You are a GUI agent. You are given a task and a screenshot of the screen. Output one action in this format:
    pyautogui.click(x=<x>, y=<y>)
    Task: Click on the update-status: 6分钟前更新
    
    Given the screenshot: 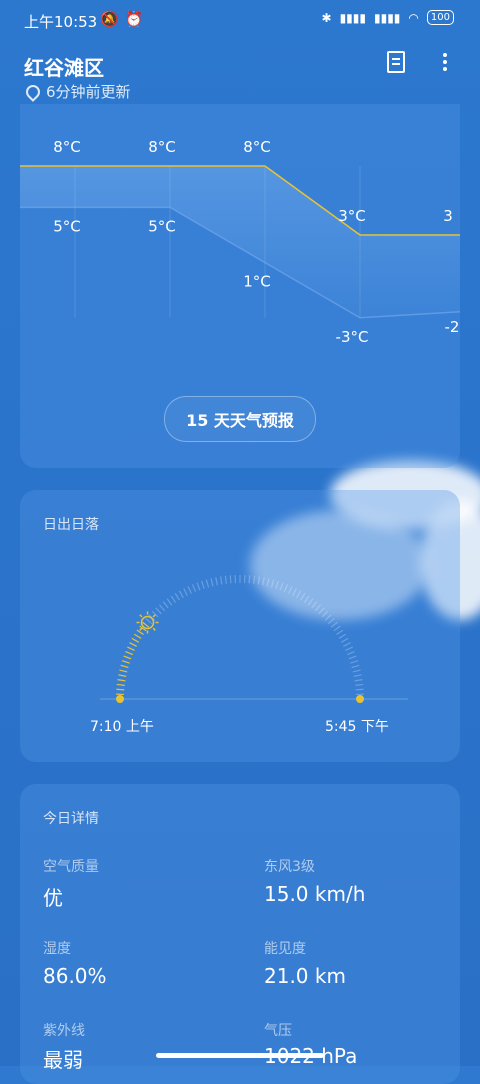 What is the action you would take?
    pyautogui.click(x=78, y=91)
    